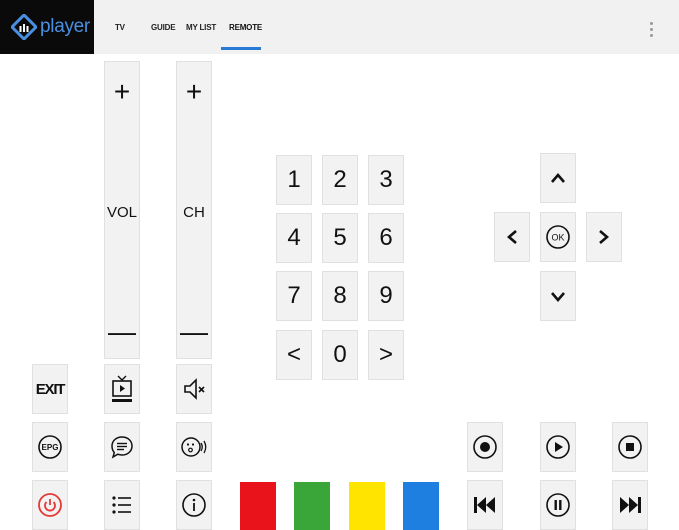 Image resolution: width=679 pixels, height=530 pixels. I want to click on list-icon, so click(121, 505).